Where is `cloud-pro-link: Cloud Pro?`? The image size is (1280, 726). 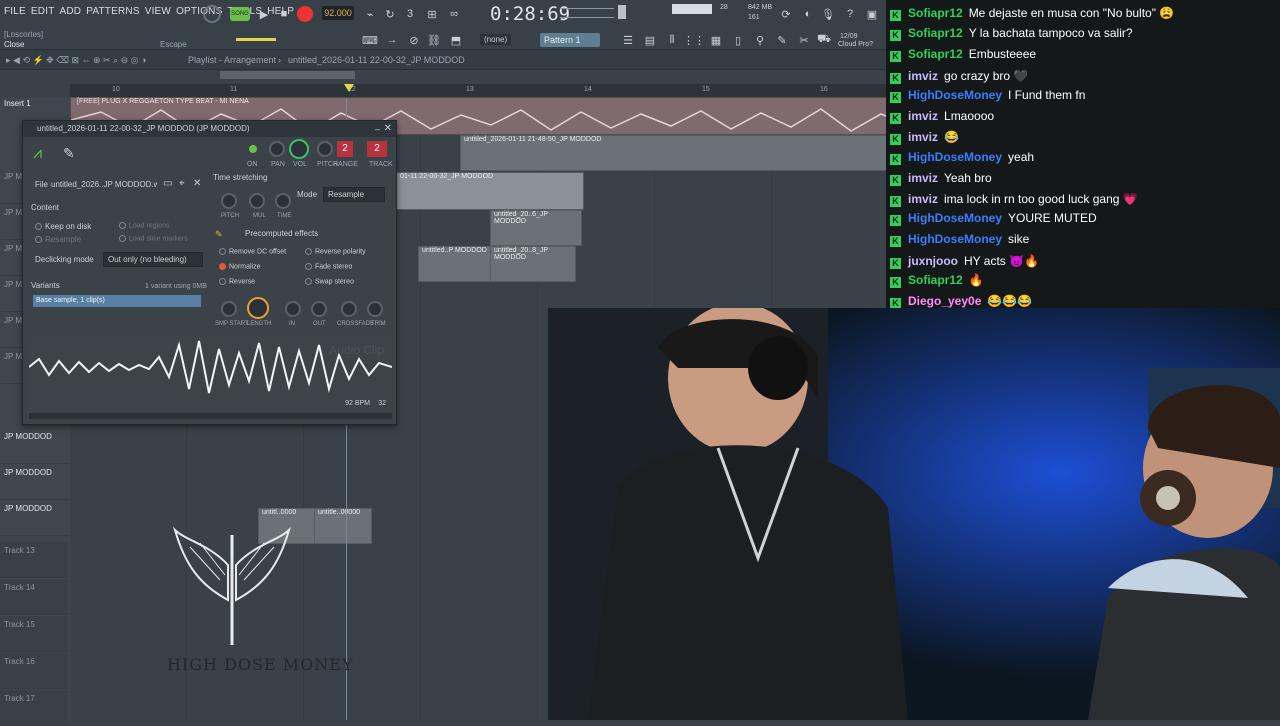
cloud-pro-link: Cloud Pro? is located at coordinates (855, 44).